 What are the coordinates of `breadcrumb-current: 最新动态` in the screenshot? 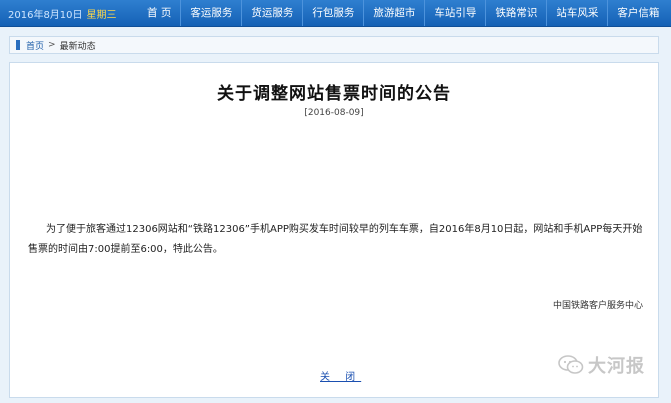 It's located at (77, 46).